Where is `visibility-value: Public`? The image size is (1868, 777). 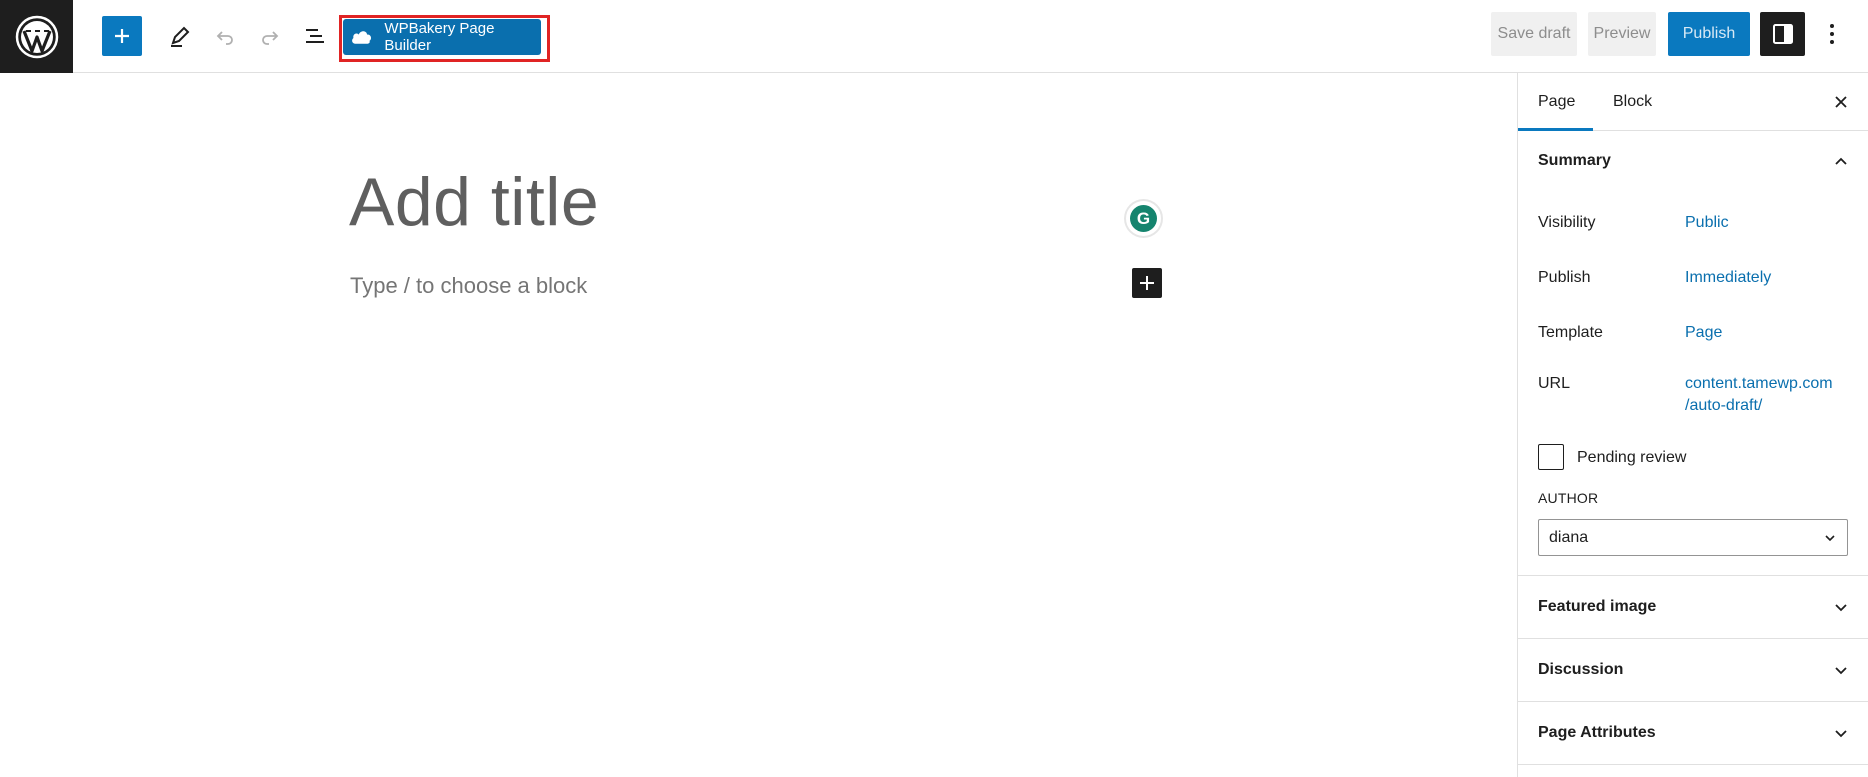
visibility-value: Public is located at coordinates (1707, 223).